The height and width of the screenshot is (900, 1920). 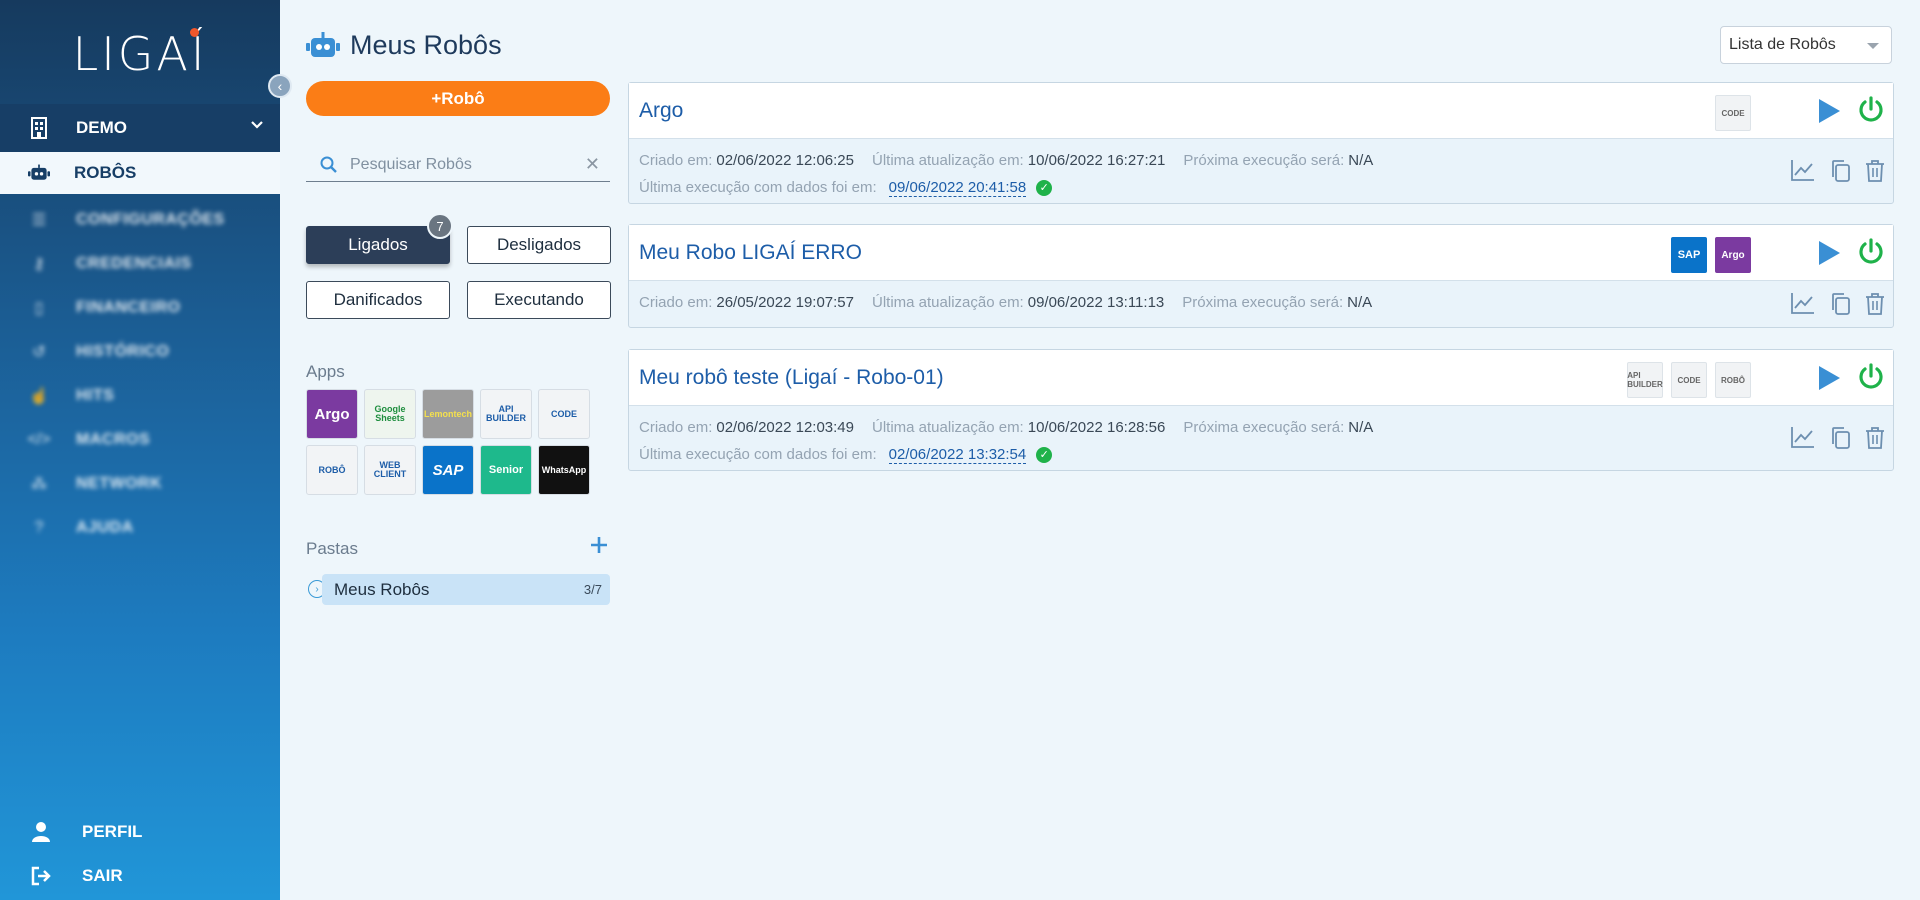 What do you see at coordinates (746, 427) in the screenshot?
I see `created-field: Criado em: 02/06/2022 12:03:49` at bounding box center [746, 427].